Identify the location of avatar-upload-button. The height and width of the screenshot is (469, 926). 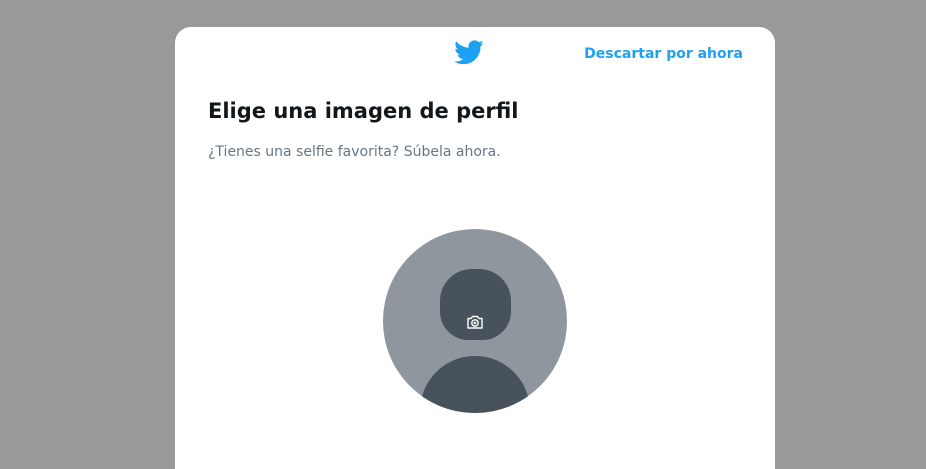
(475, 321).